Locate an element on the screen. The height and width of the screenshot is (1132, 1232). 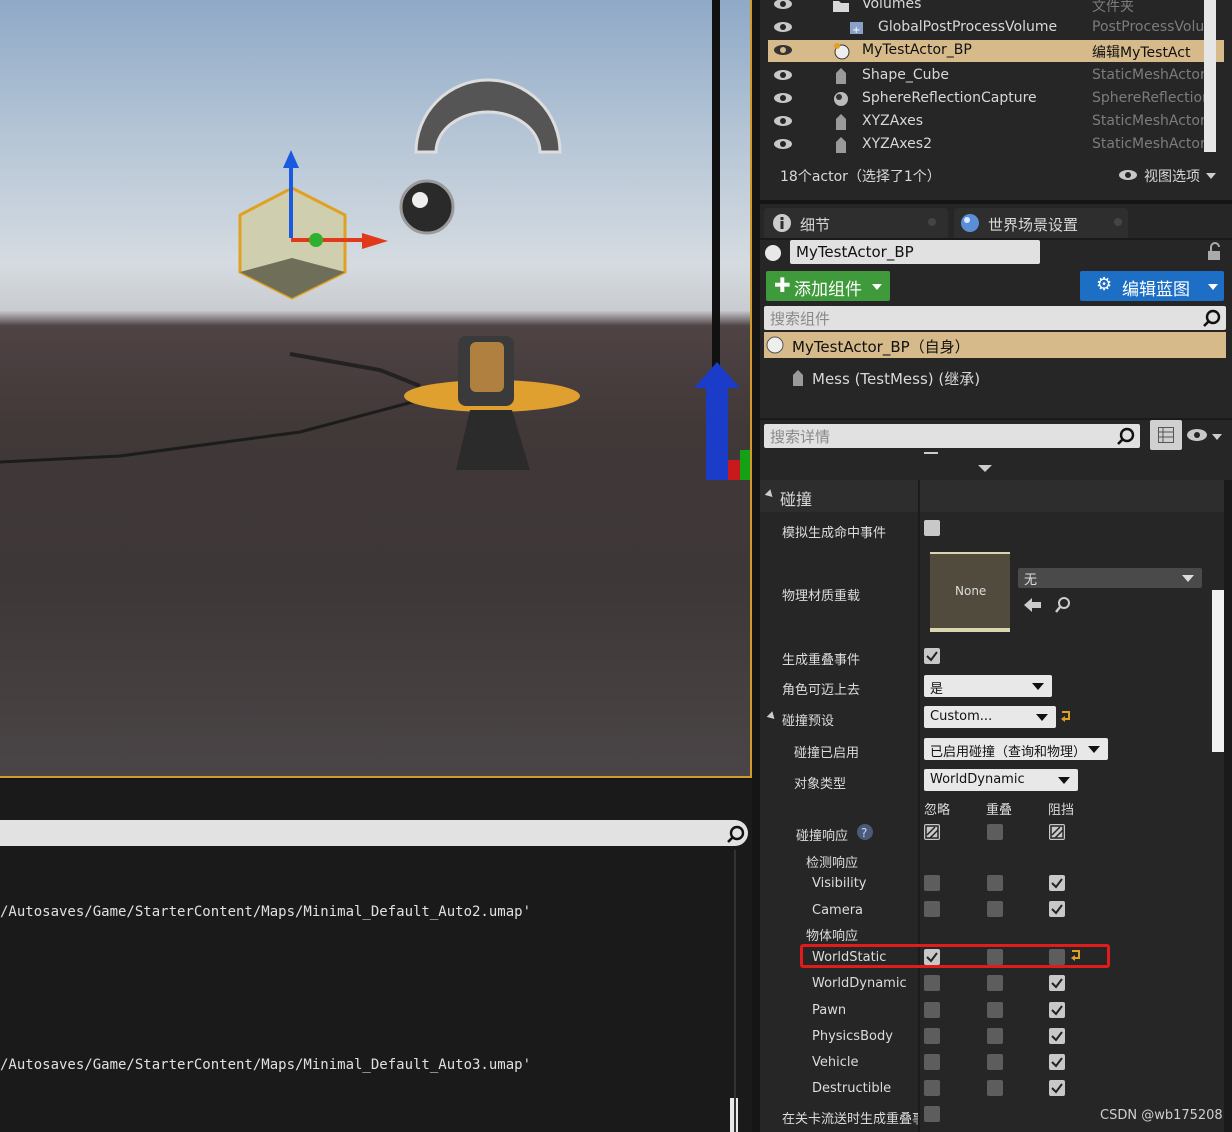
outliner-row: Volumes 文件夹 is located at coordinates (996, 8).